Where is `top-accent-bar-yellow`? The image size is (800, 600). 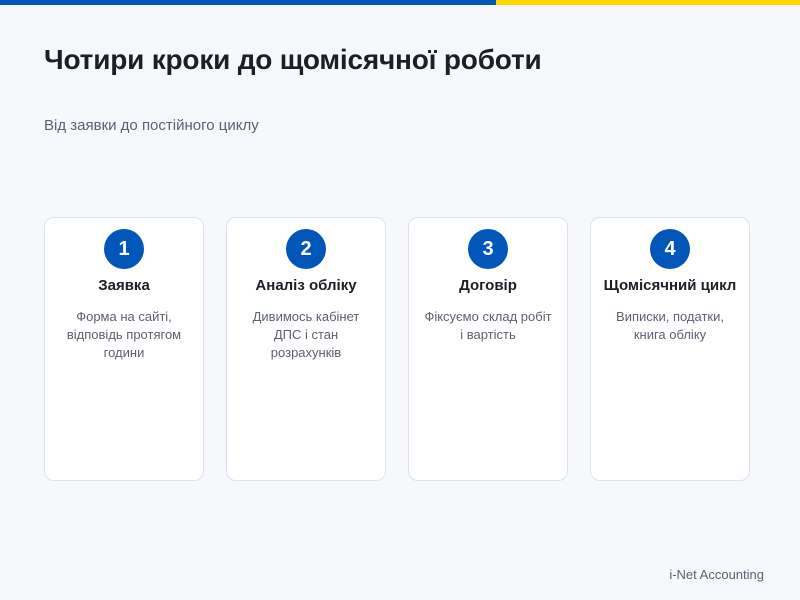
top-accent-bar-yellow is located at coordinates (648, 2).